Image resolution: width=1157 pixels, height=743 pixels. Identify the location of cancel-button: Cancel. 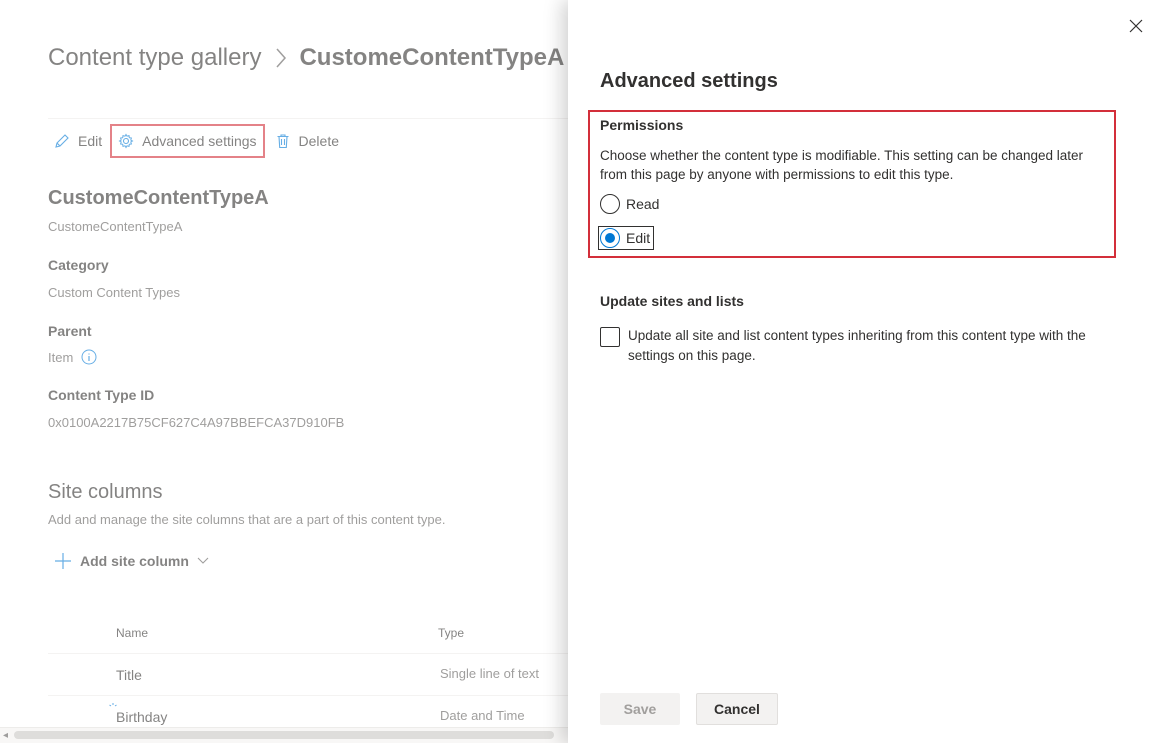
(737, 709).